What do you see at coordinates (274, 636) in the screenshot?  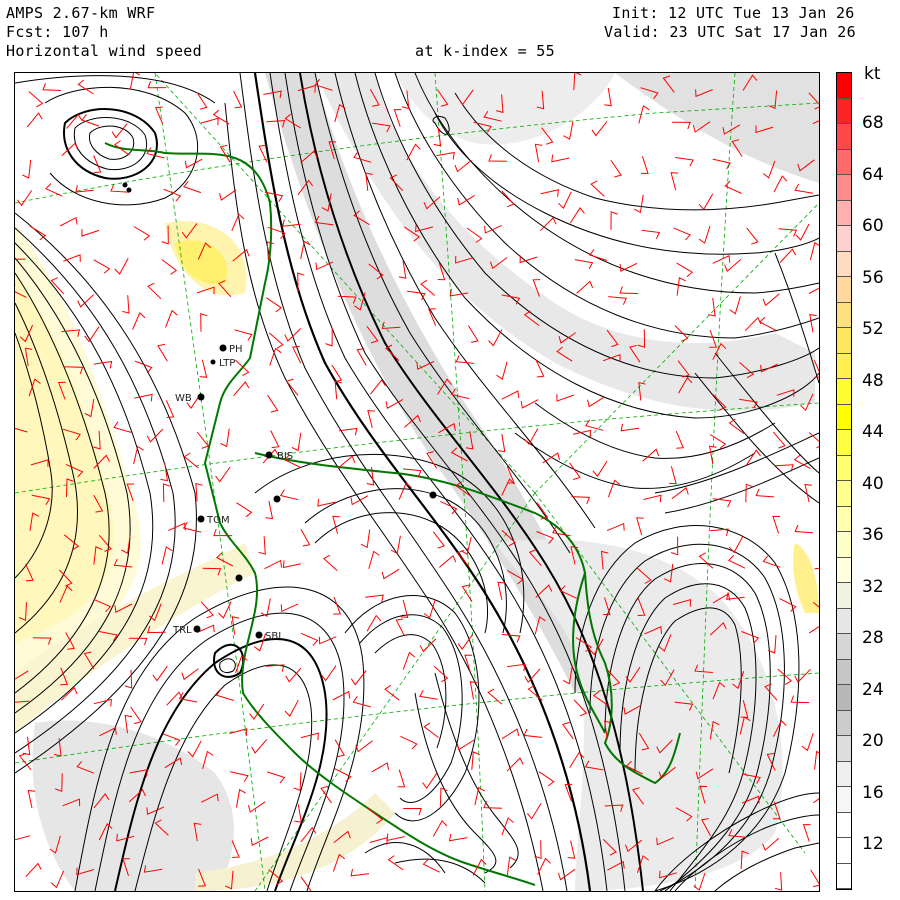 I see `station-label-sbl: SBL` at bounding box center [274, 636].